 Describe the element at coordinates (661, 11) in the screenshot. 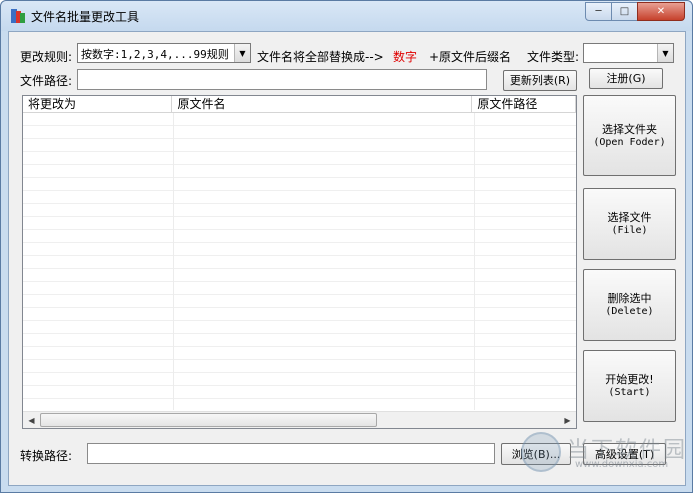

I see `close-button: ✕` at that location.